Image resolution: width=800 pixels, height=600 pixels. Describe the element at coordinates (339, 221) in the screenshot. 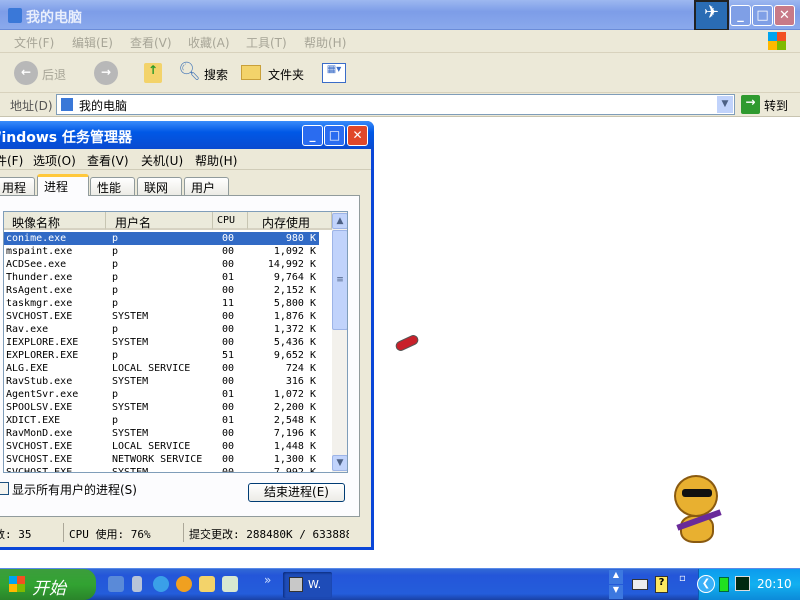

I see `scroll-up-button: ▲` at that location.